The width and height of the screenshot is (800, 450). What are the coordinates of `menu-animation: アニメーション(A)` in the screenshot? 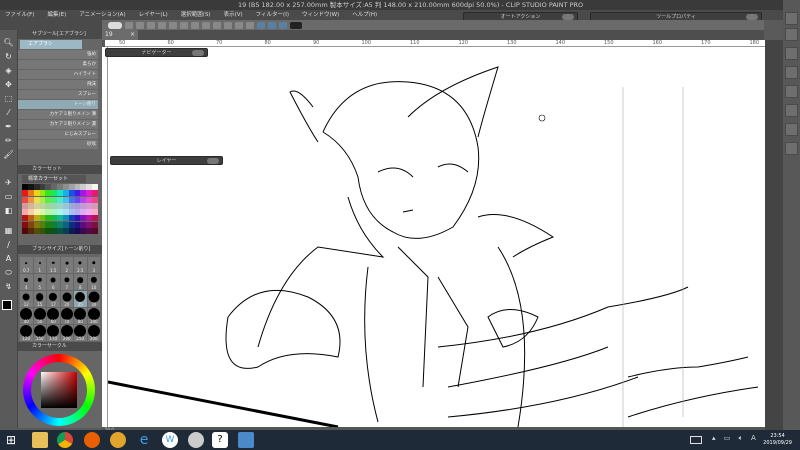 It's located at (103, 15).